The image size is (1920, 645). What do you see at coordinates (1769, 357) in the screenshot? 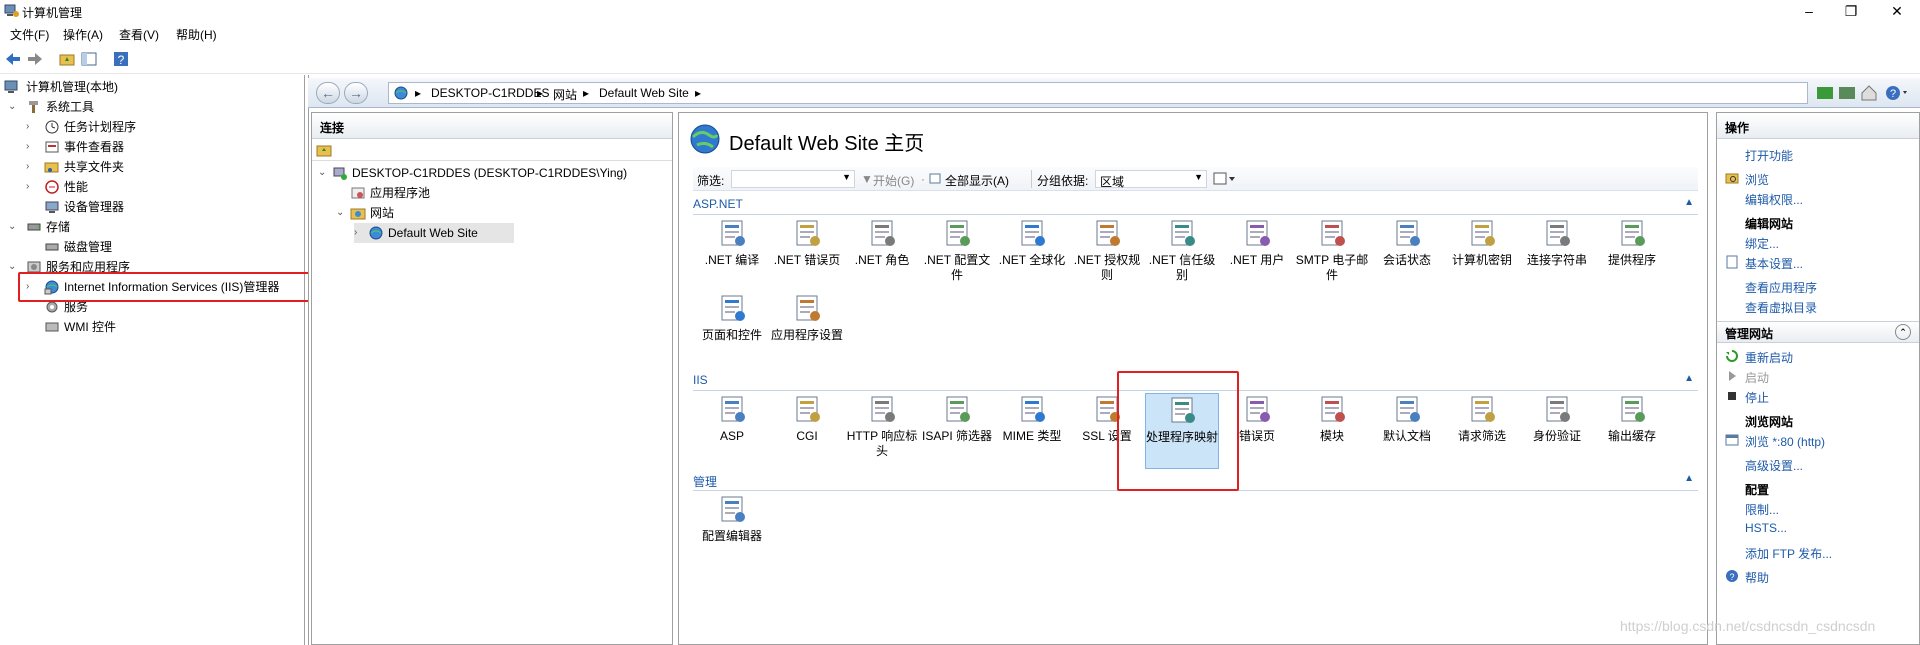
I see `restart-link: 重新启动` at bounding box center [1769, 357].